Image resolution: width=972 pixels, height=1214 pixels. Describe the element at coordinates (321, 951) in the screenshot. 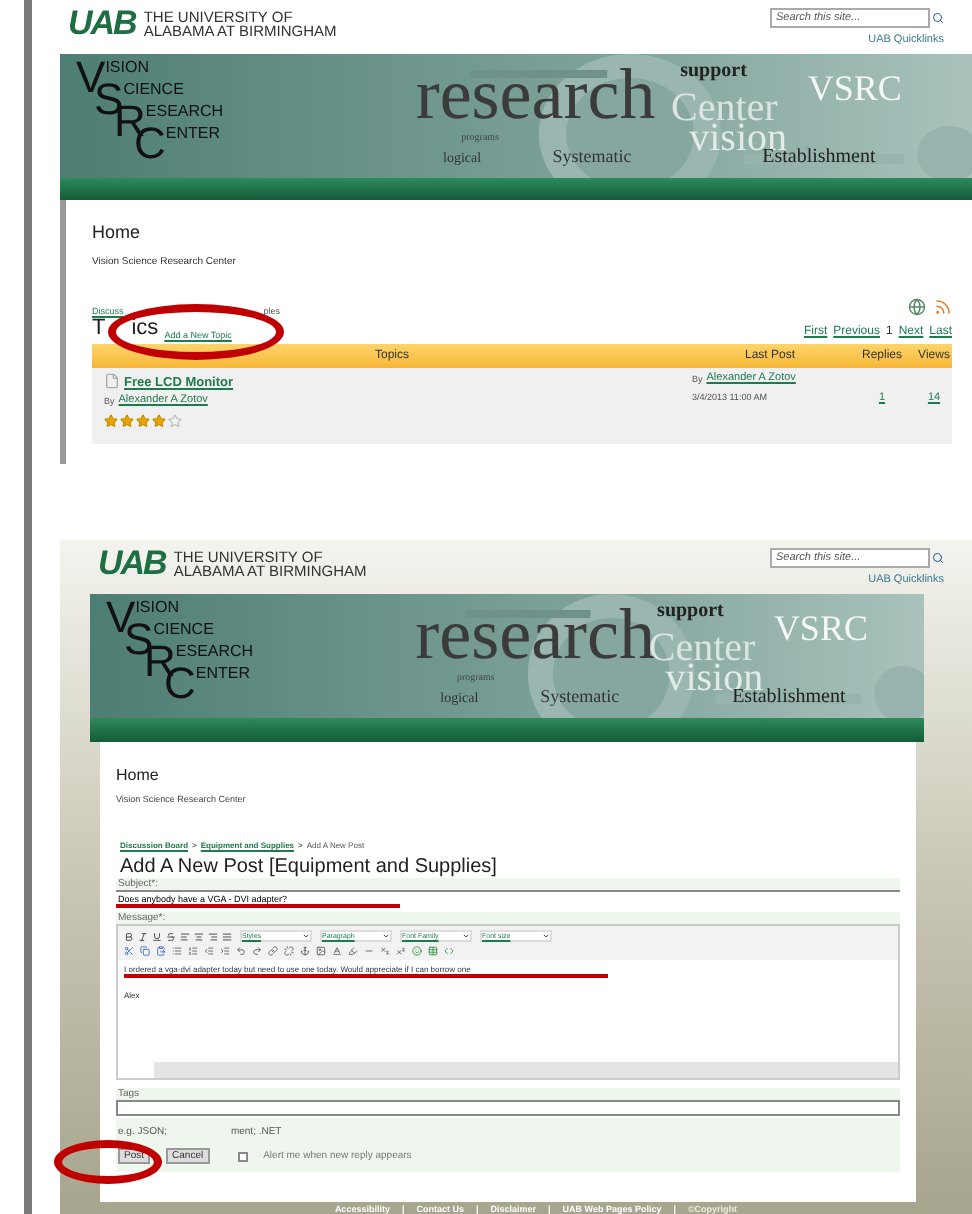

I see `image-icon` at that location.